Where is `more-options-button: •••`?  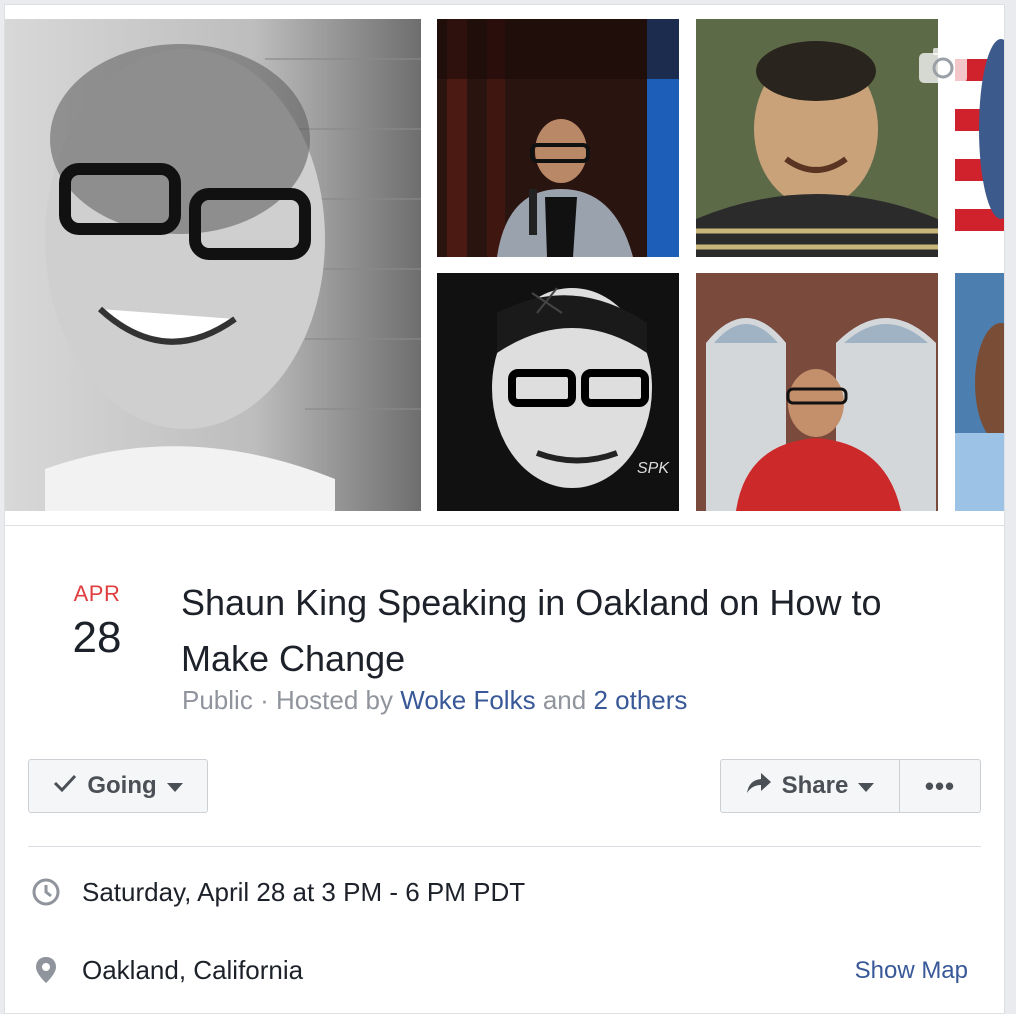 more-options-button: ••• is located at coordinates (940, 786).